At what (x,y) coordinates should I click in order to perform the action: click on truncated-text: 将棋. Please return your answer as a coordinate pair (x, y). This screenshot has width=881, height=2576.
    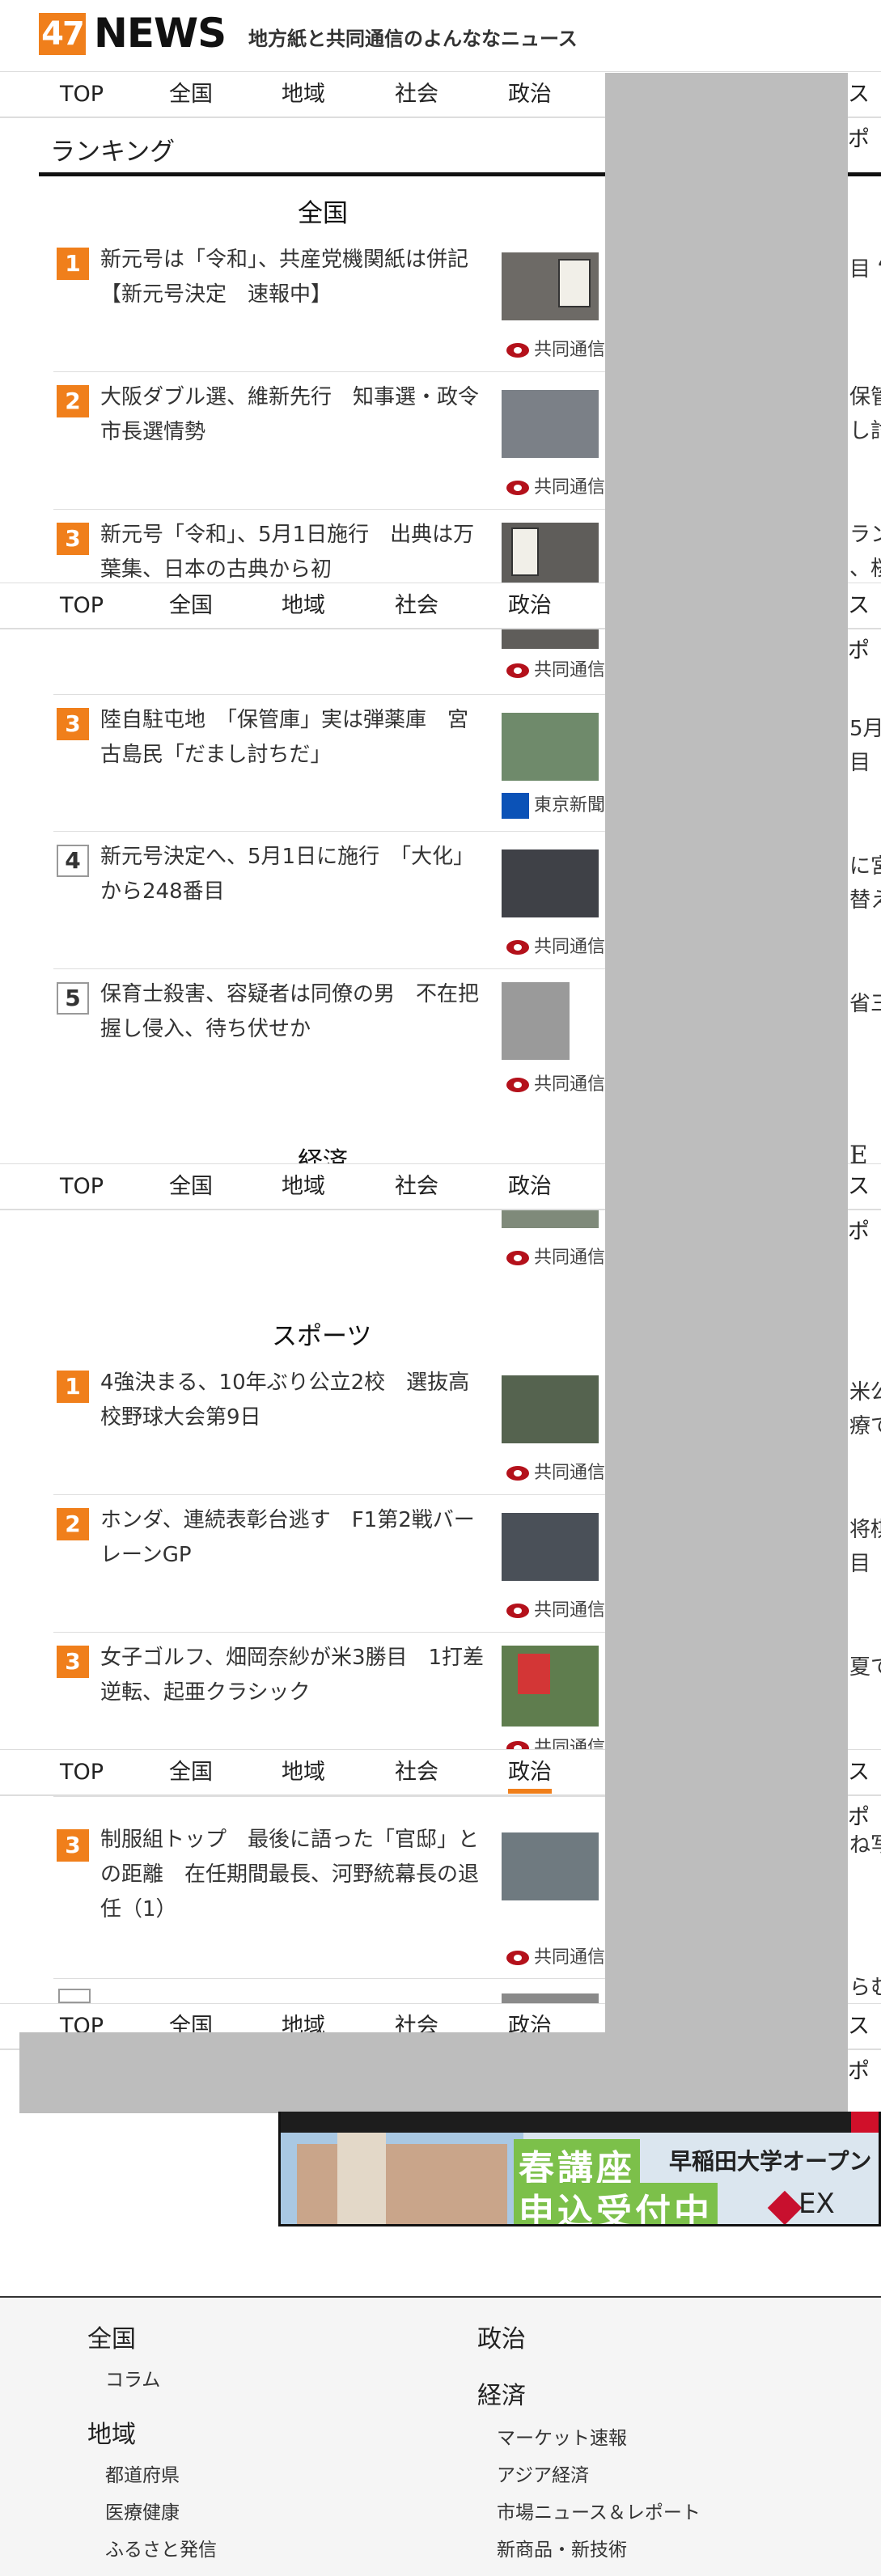
    Looking at the image, I should click on (865, 1530).